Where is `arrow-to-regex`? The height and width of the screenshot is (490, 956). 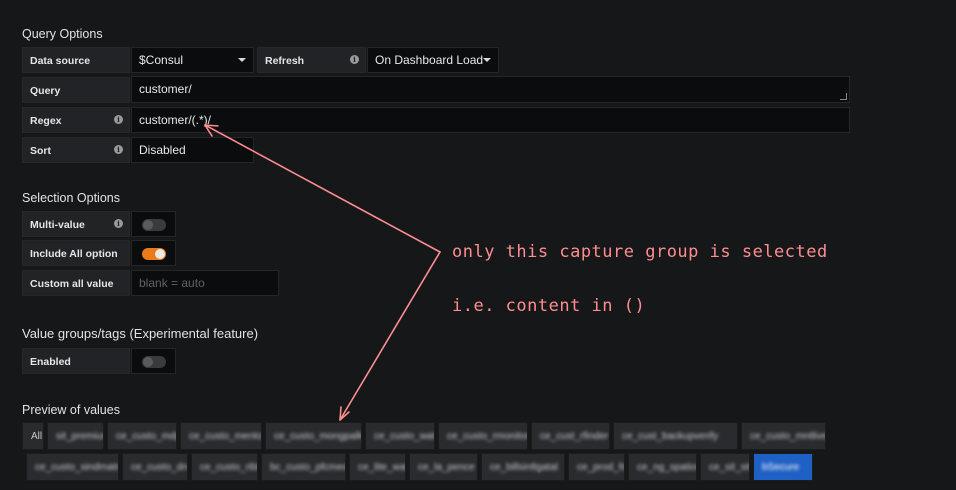
arrow-to-regex is located at coordinates (322, 188).